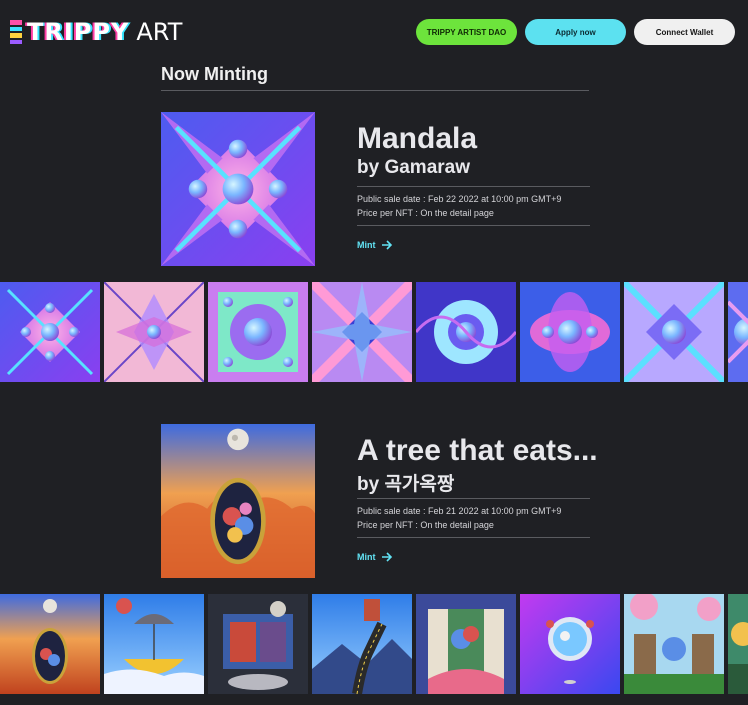 Image resolution: width=748 pixels, height=705 pixels. I want to click on section-title: Now Minting, so click(214, 74).